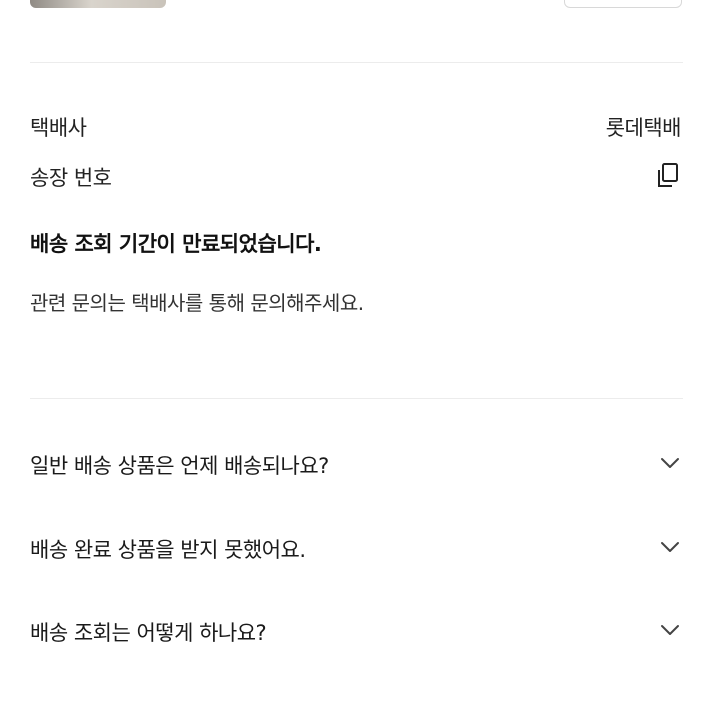  What do you see at coordinates (71, 178) in the screenshot?
I see `tracking-number-label: 송장 번호` at bounding box center [71, 178].